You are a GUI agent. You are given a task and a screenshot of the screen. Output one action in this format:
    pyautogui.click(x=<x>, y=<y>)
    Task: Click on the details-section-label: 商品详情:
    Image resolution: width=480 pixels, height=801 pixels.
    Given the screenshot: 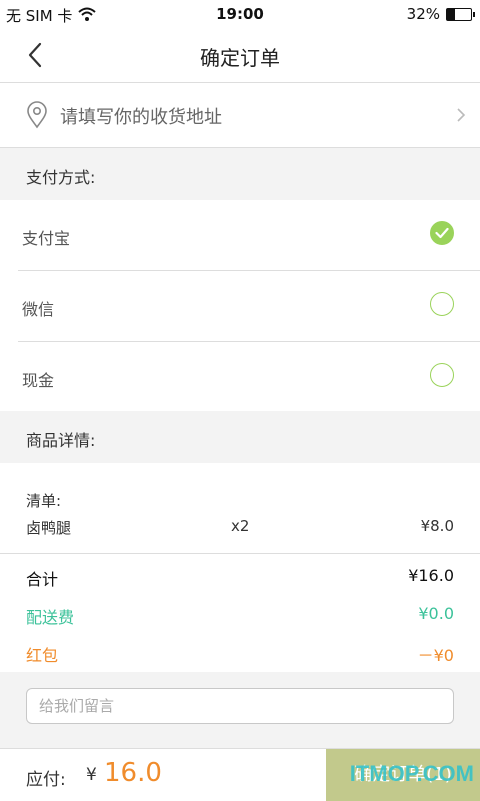 What is the action you would take?
    pyautogui.click(x=61, y=440)
    